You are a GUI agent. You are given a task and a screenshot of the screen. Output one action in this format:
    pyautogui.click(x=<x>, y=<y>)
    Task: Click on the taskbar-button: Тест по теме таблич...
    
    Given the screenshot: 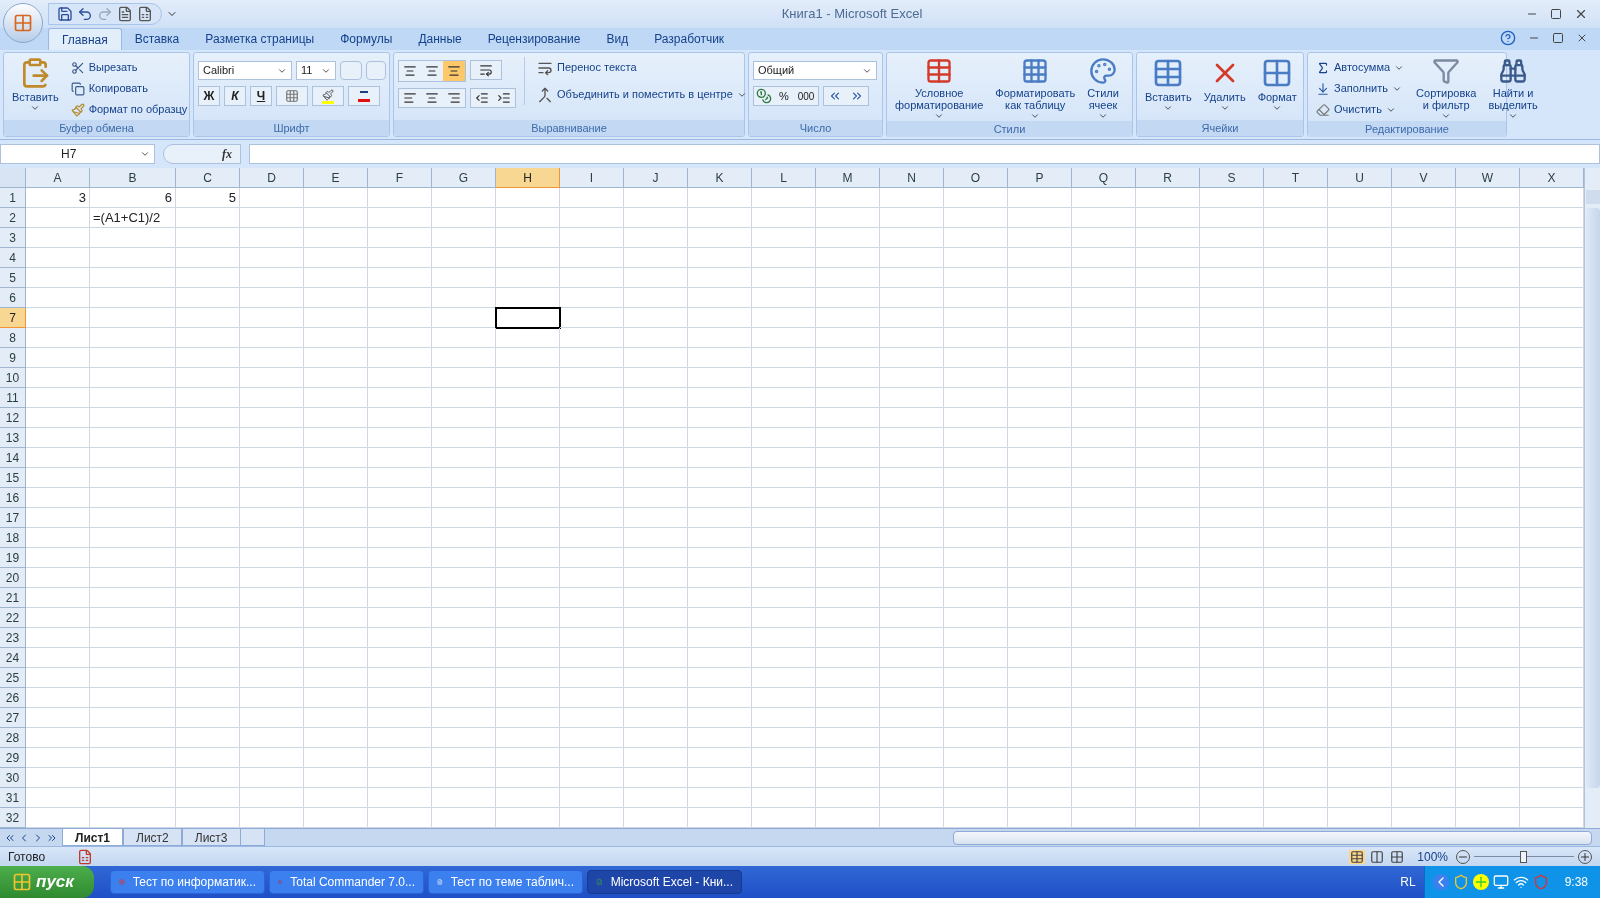 What is the action you would take?
    pyautogui.click(x=505, y=882)
    